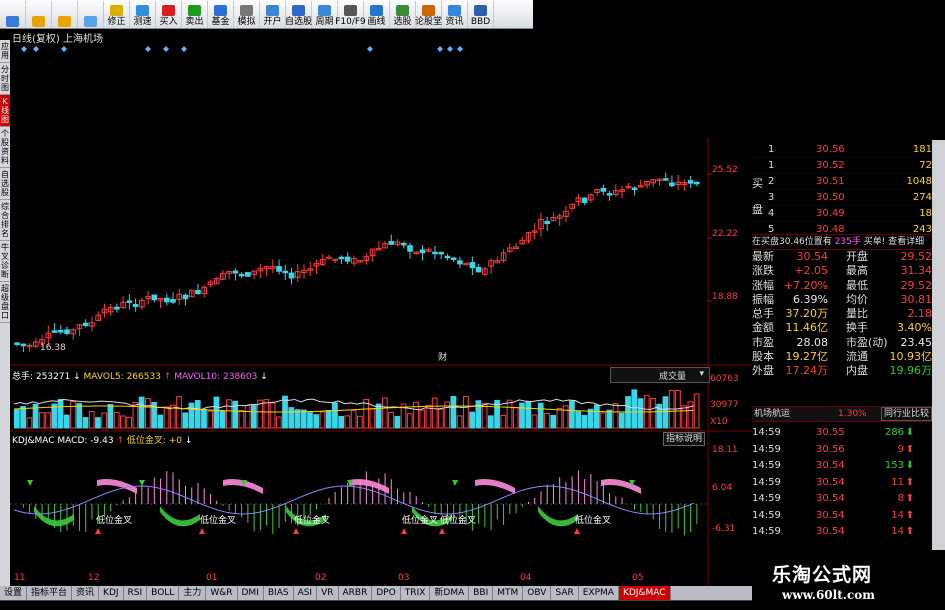 The height and width of the screenshot is (610, 945). What do you see at coordinates (480, 22) in the screenshot?
I see `toolbar-label: BBD` at bounding box center [480, 22].